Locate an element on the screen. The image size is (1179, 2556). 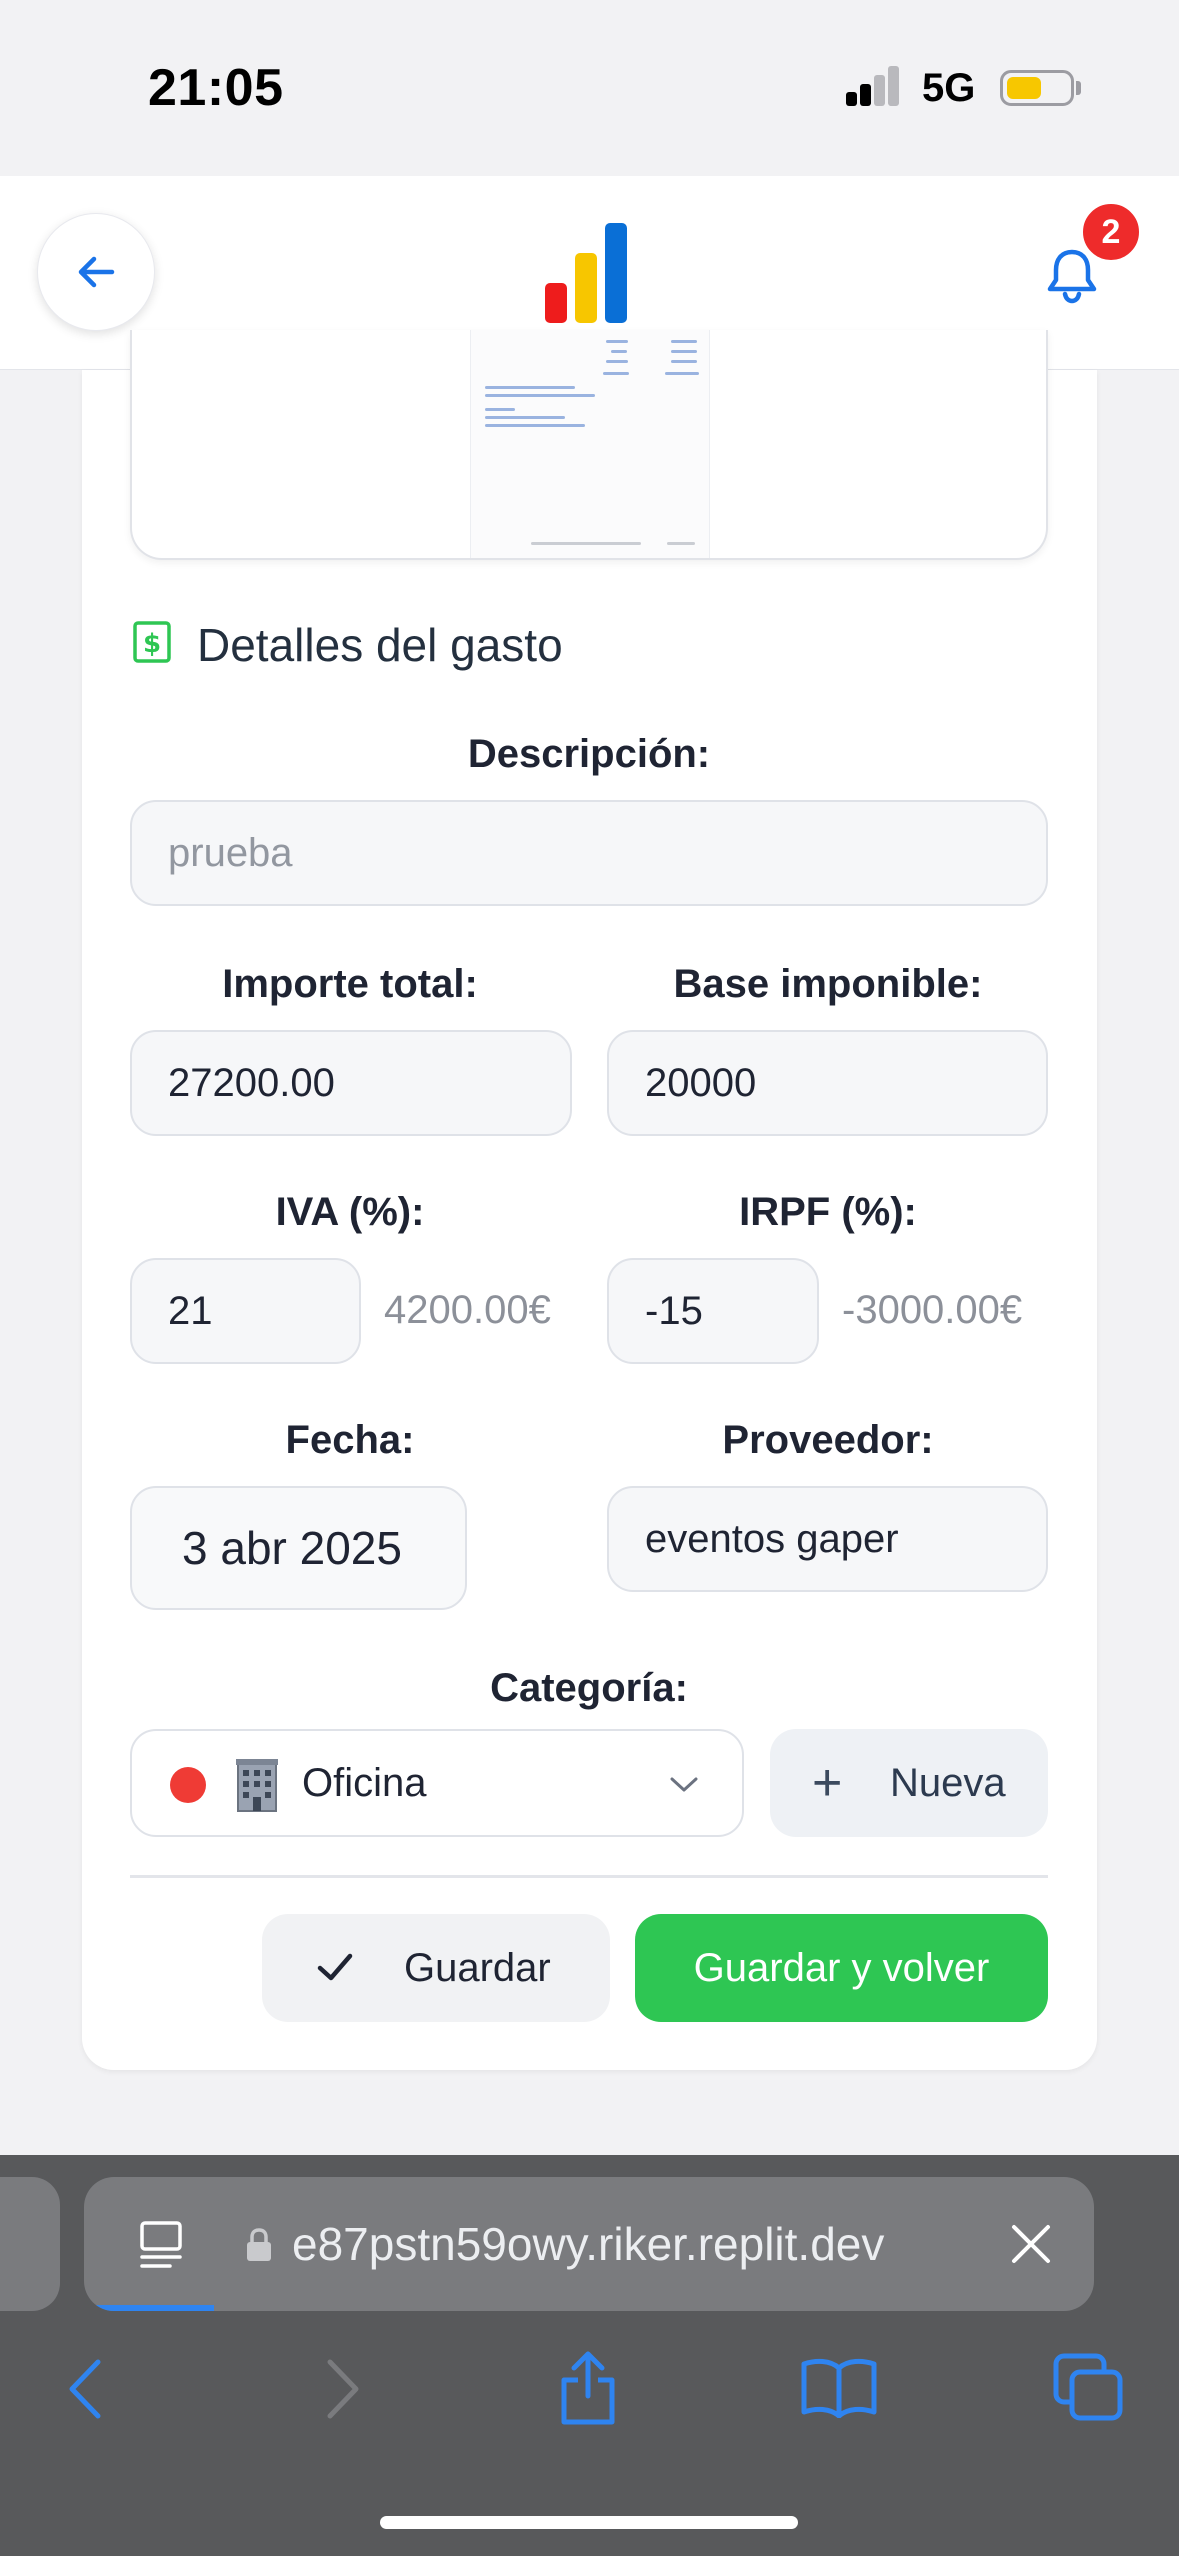
iva-amount: 4200.00€ is located at coordinates (467, 1310).